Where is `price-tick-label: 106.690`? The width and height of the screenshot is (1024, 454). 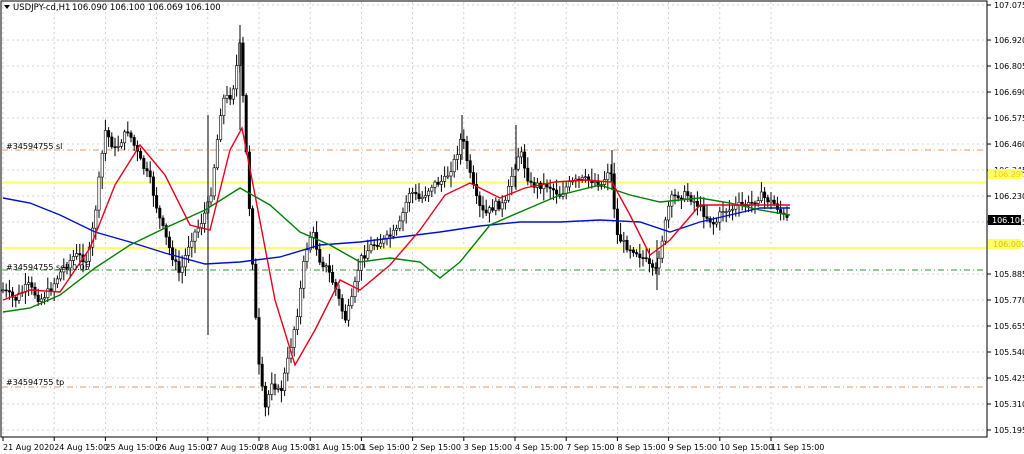 price-tick-label: 106.690 is located at coordinates (1009, 92).